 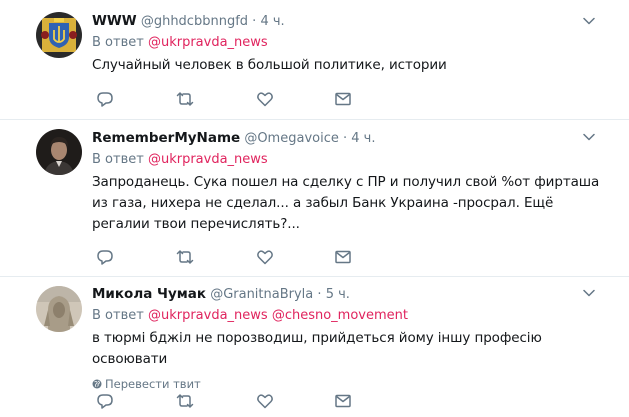 I want to click on sphinx-avatar, so click(x=59, y=309).